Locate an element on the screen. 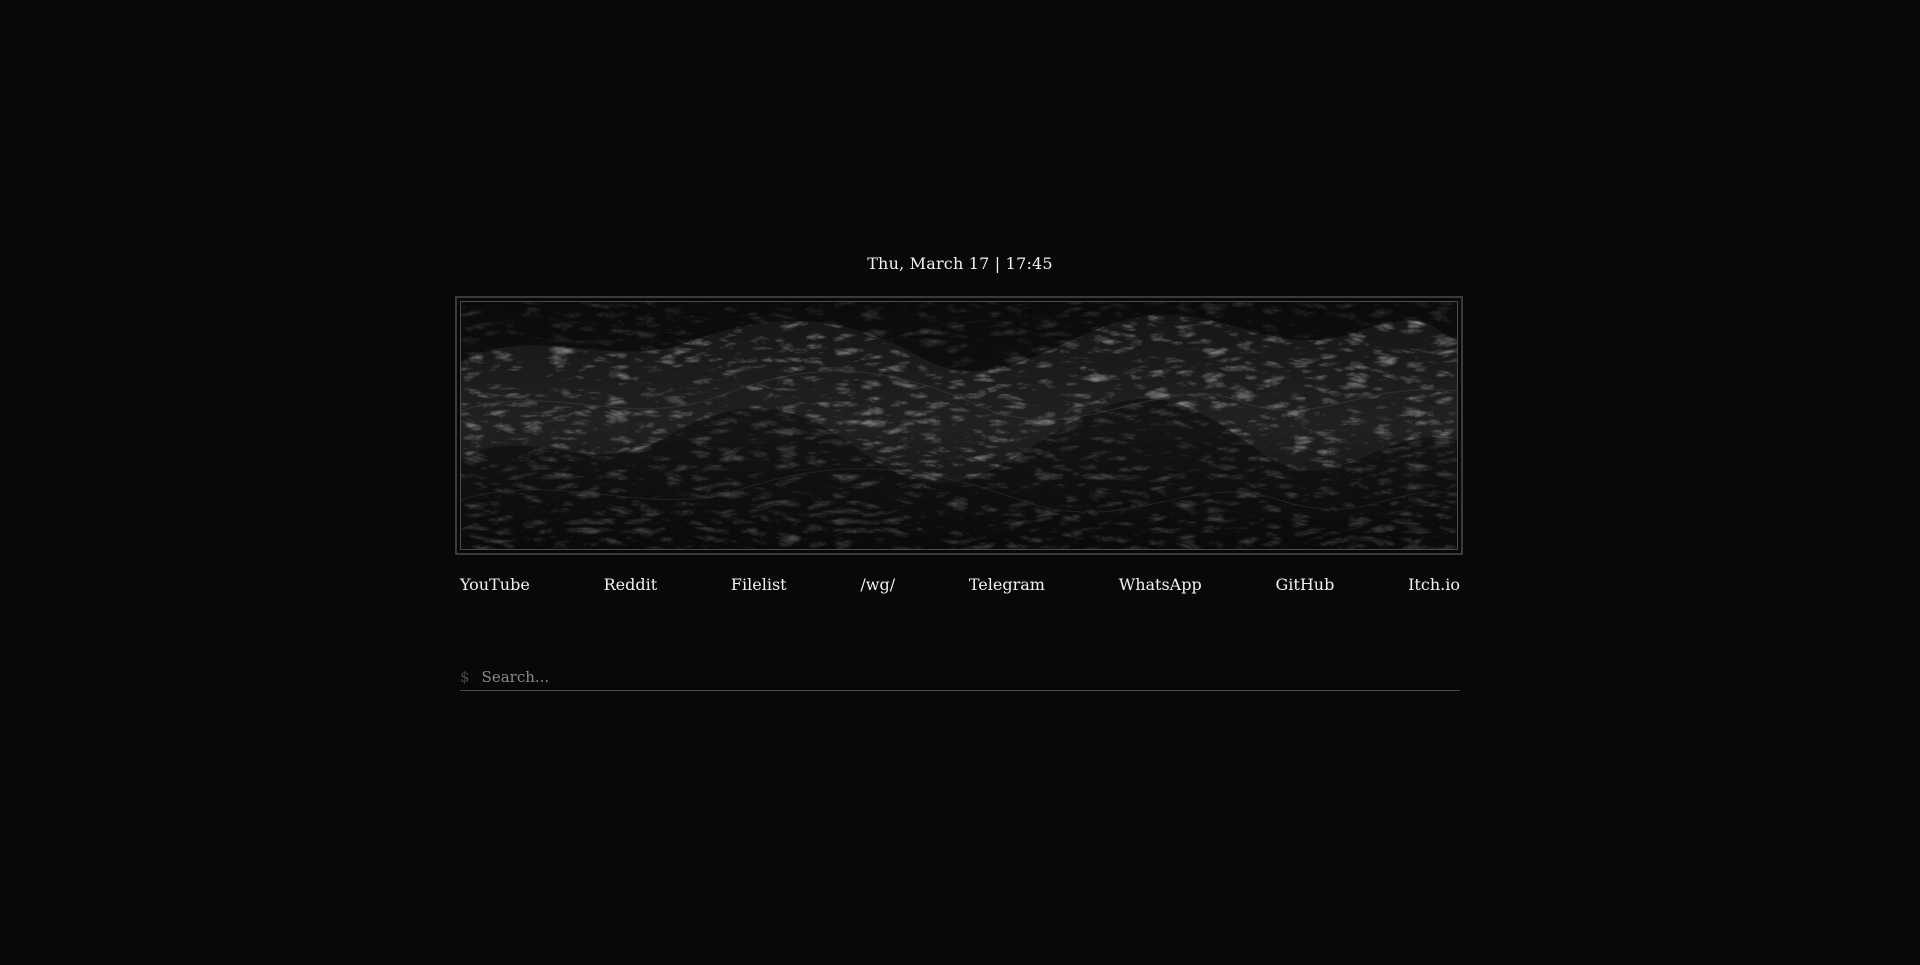 The width and height of the screenshot is (1920, 965). link-telegram: Telegram is located at coordinates (1007, 584).